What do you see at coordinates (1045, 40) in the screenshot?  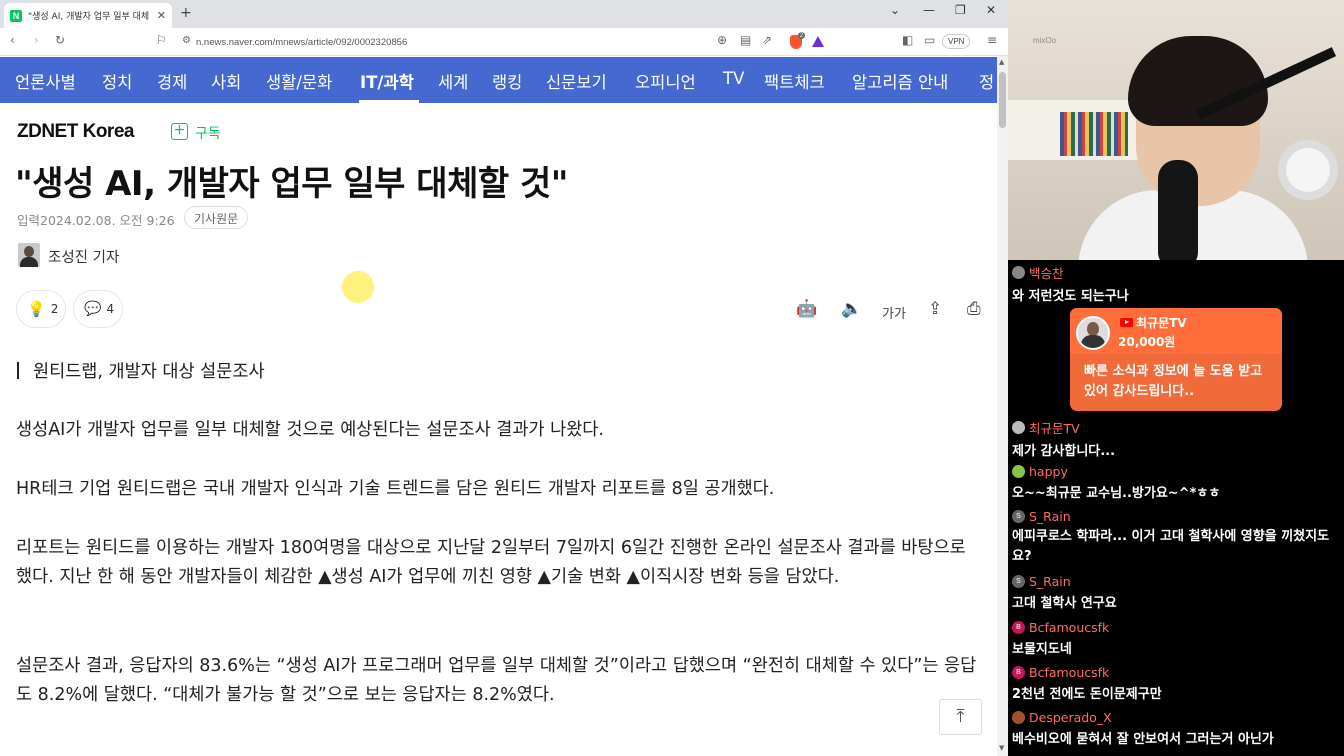 I see `wall-logo: mixOo` at bounding box center [1045, 40].